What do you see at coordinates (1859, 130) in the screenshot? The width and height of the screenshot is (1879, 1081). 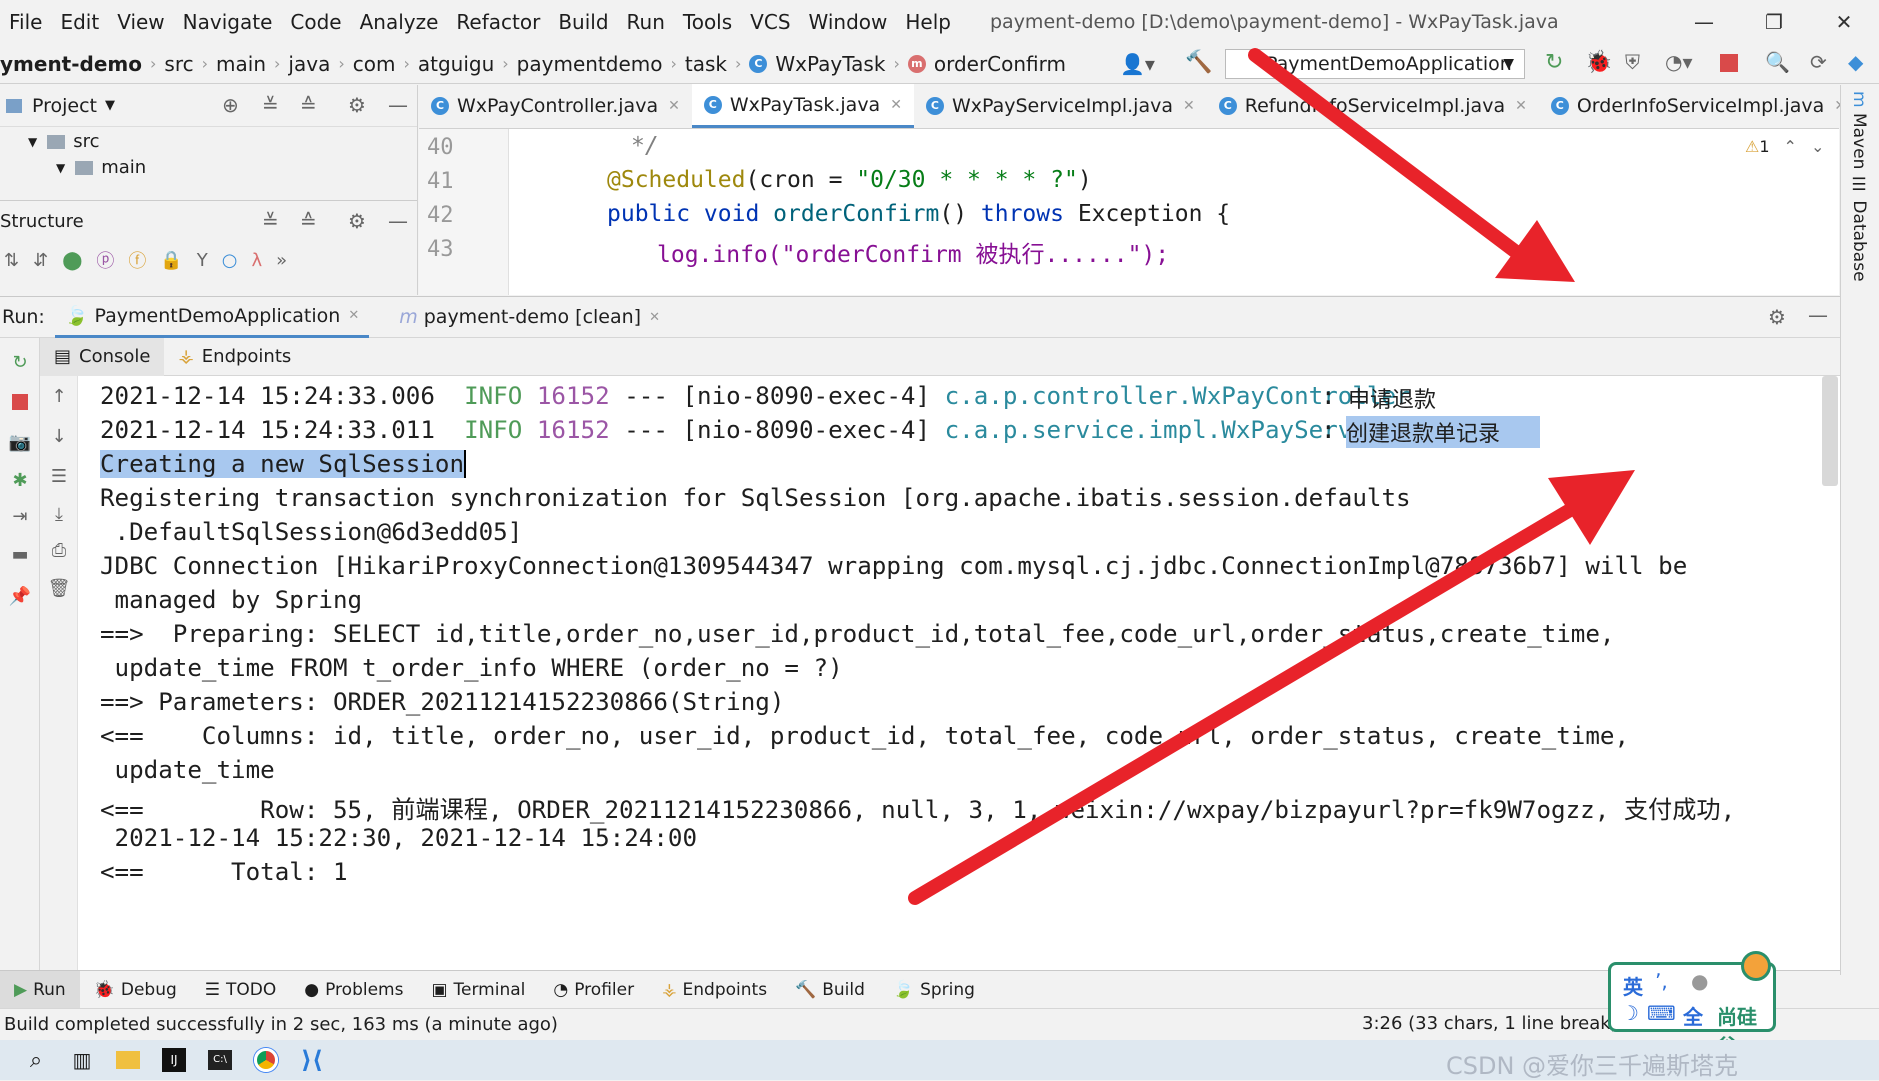 I see `maven-tool-tab: m Maven` at bounding box center [1859, 130].